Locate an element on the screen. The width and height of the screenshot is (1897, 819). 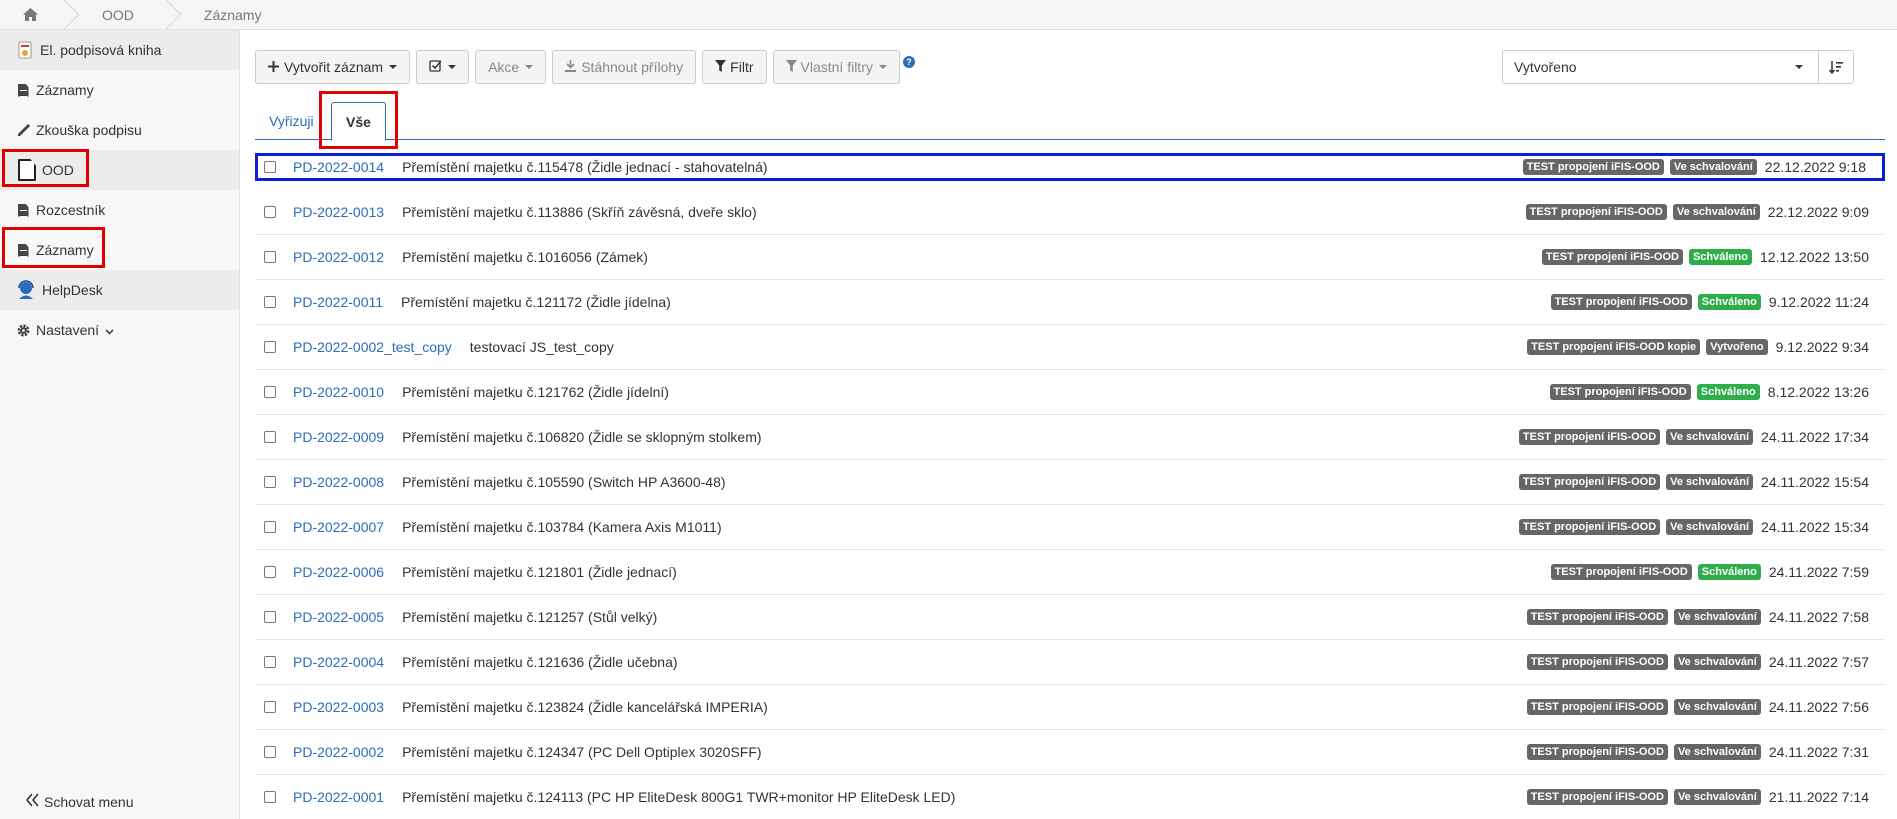
record-id-link: PD-2022-0003 is located at coordinates (338, 707).